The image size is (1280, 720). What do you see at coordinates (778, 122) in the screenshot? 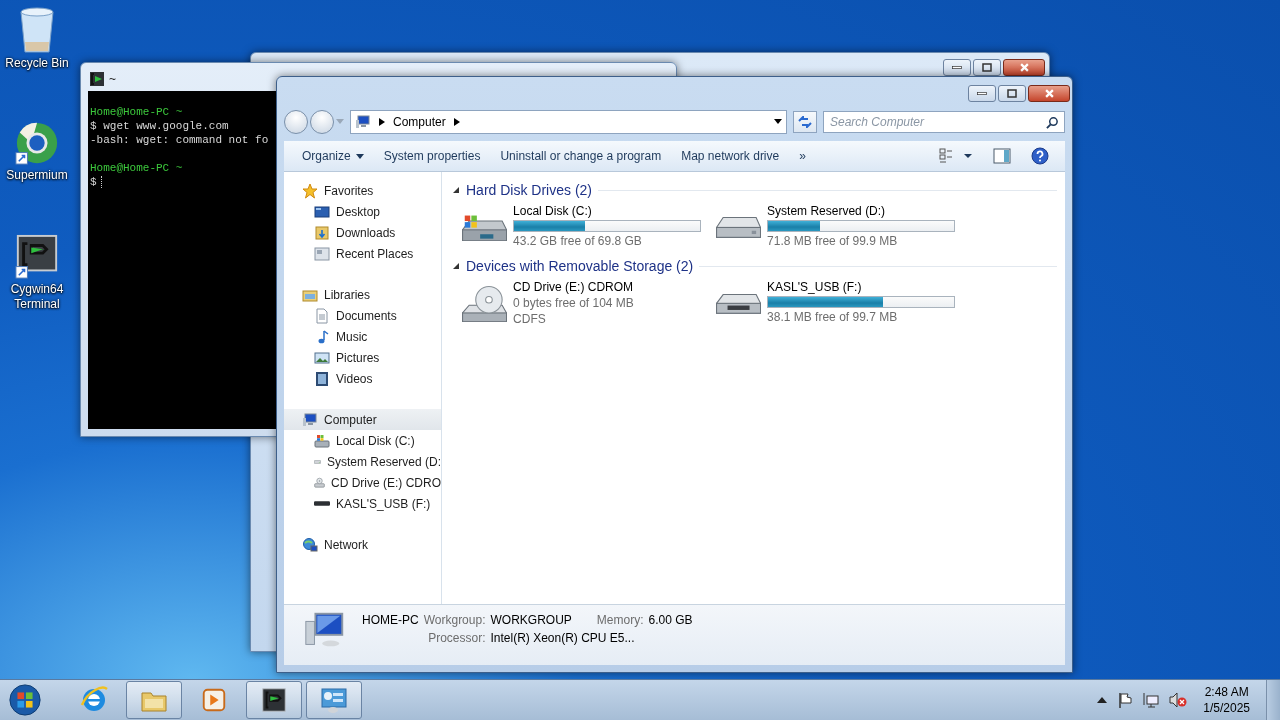
I see `dropdown-icon` at bounding box center [778, 122].